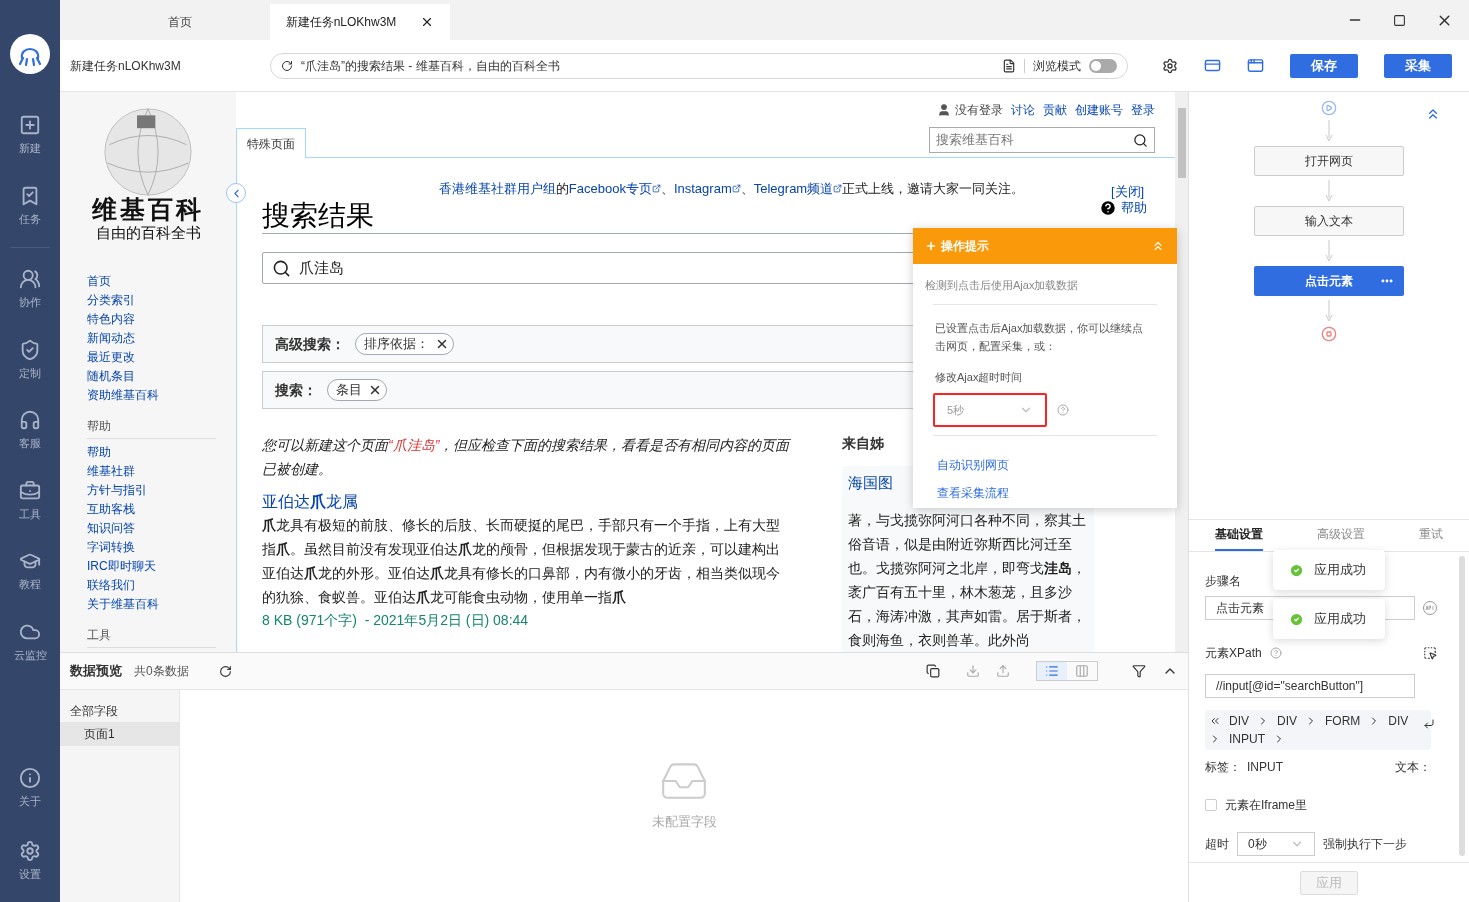 The width and height of the screenshot is (1469, 902). What do you see at coordinates (30, 443) in the screenshot?
I see `rail-label: 客服` at bounding box center [30, 443].